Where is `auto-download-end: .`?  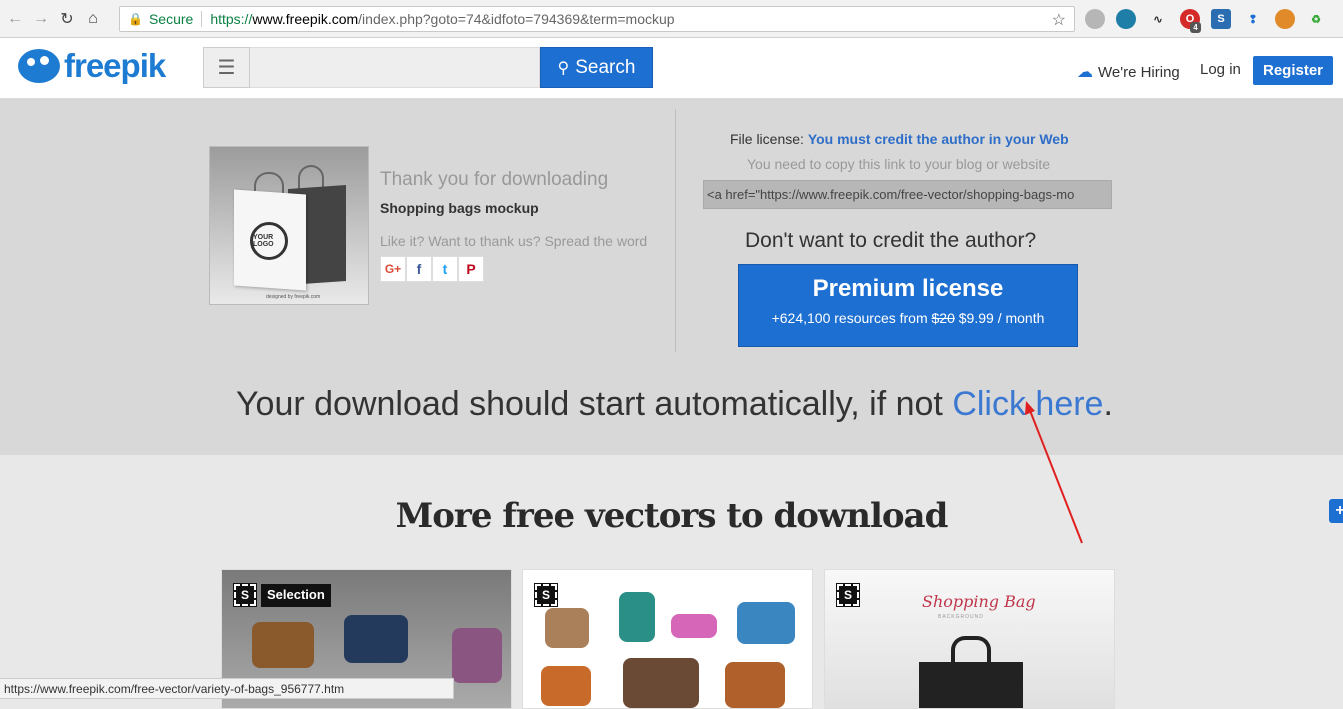 auto-download-end: . is located at coordinates (1108, 404).